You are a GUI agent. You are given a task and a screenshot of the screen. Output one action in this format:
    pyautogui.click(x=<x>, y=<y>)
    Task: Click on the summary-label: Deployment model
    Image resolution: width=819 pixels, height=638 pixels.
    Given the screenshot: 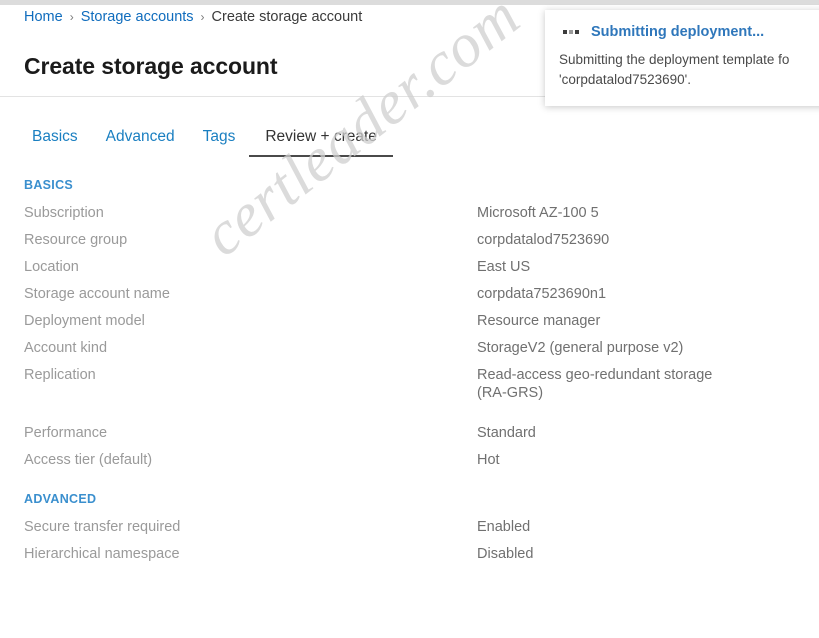 What is the action you would take?
    pyautogui.click(x=84, y=321)
    